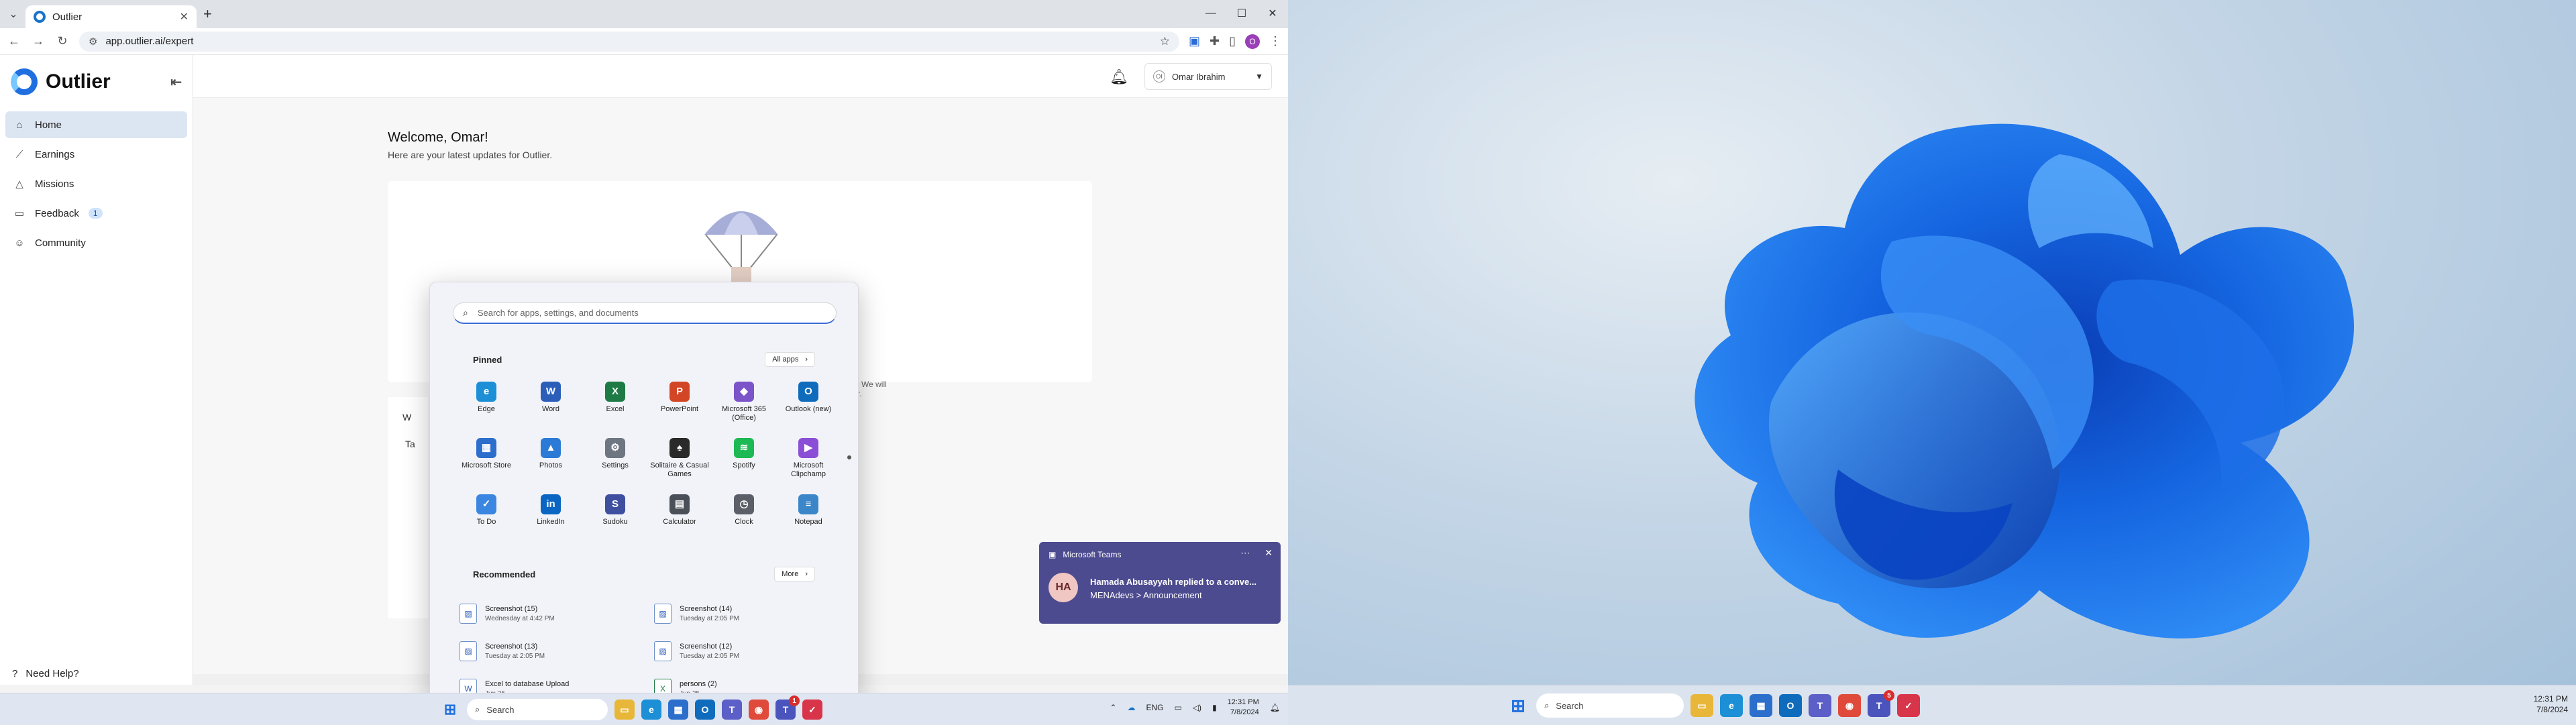 Image resolution: width=2576 pixels, height=725 pixels. What do you see at coordinates (1194, 41) in the screenshot?
I see `extension-icon: ▣` at bounding box center [1194, 41].